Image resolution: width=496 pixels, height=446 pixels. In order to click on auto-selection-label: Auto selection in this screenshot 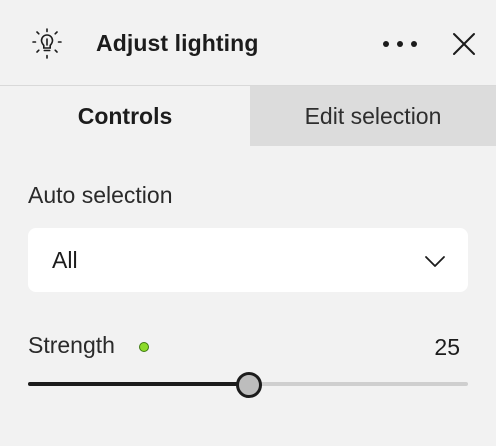, I will do `click(100, 195)`.